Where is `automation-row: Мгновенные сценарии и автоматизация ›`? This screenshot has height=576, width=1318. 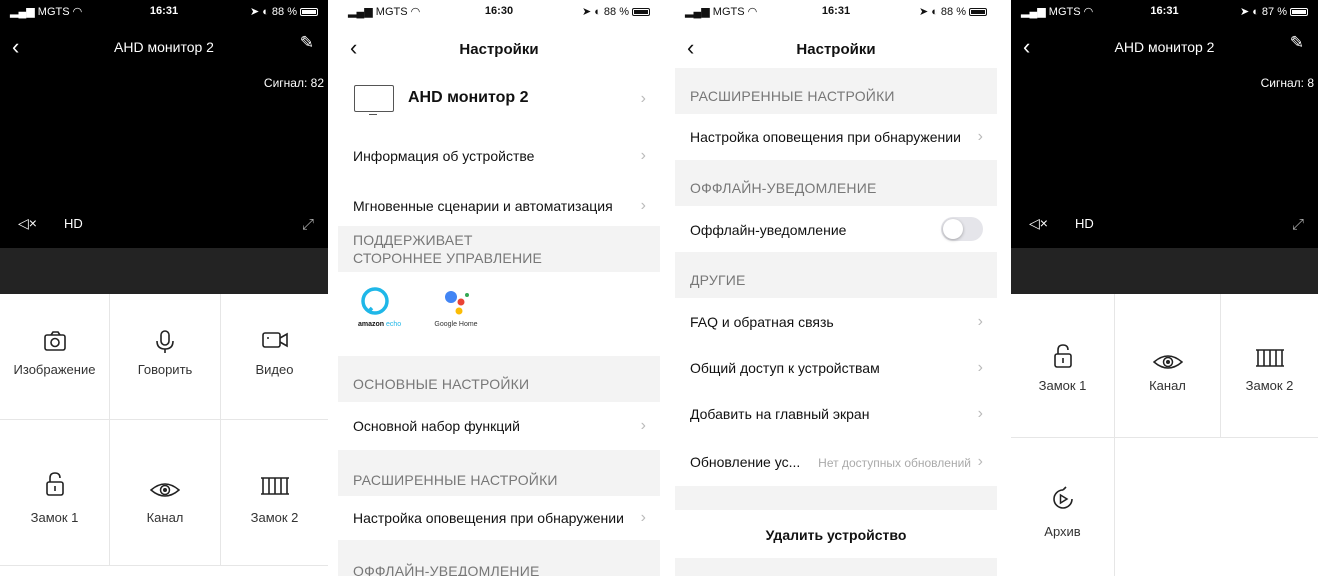 automation-row: Мгновенные сценарии и автоматизация › is located at coordinates (499, 203).